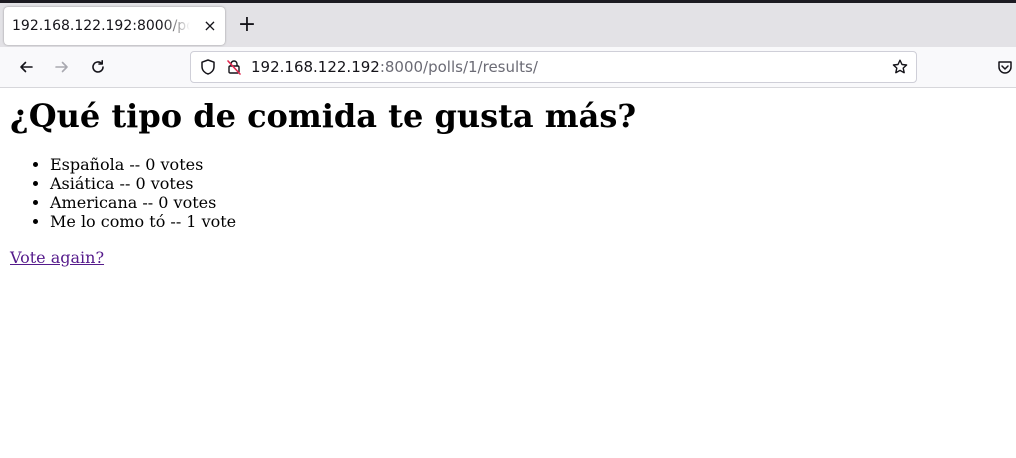  What do you see at coordinates (553, 67) in the screenshot?
I see `url-bar: 192.168.122.192:8000/polls/1/results/` at bounding box center [553, 67].